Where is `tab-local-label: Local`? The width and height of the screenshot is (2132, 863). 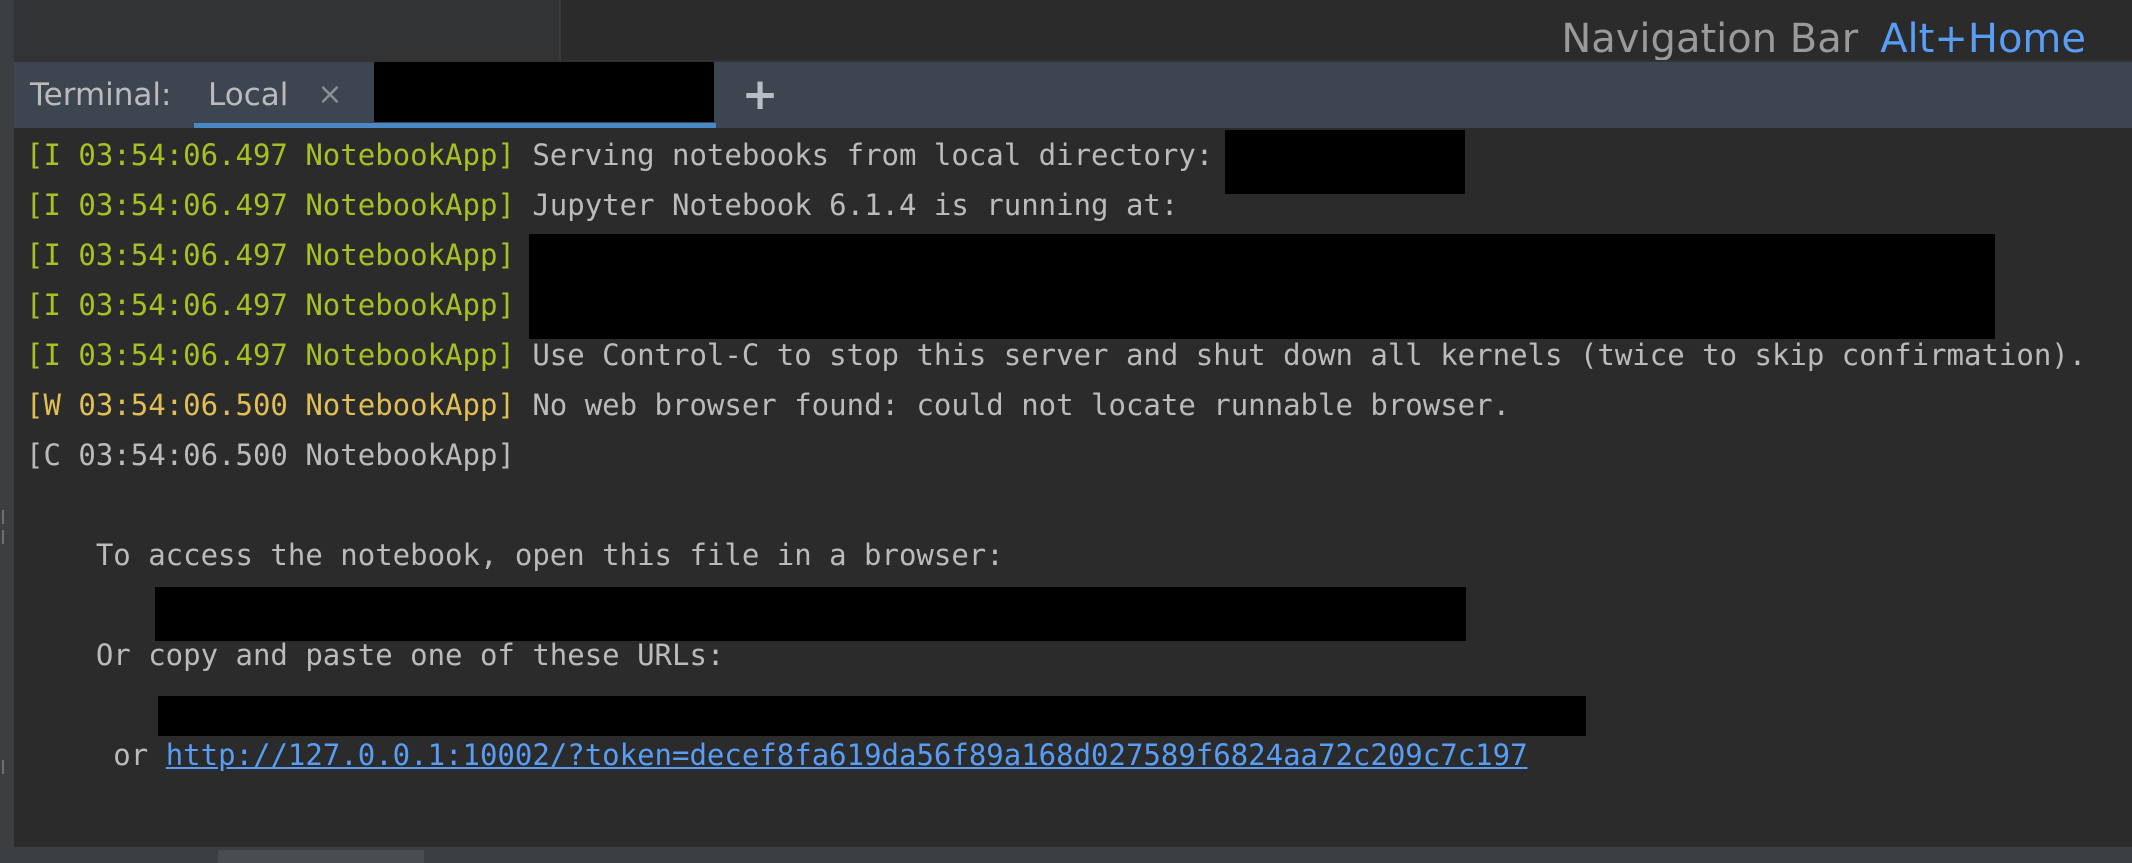 tab-local-label: Local is located at coordinates (248, 95).